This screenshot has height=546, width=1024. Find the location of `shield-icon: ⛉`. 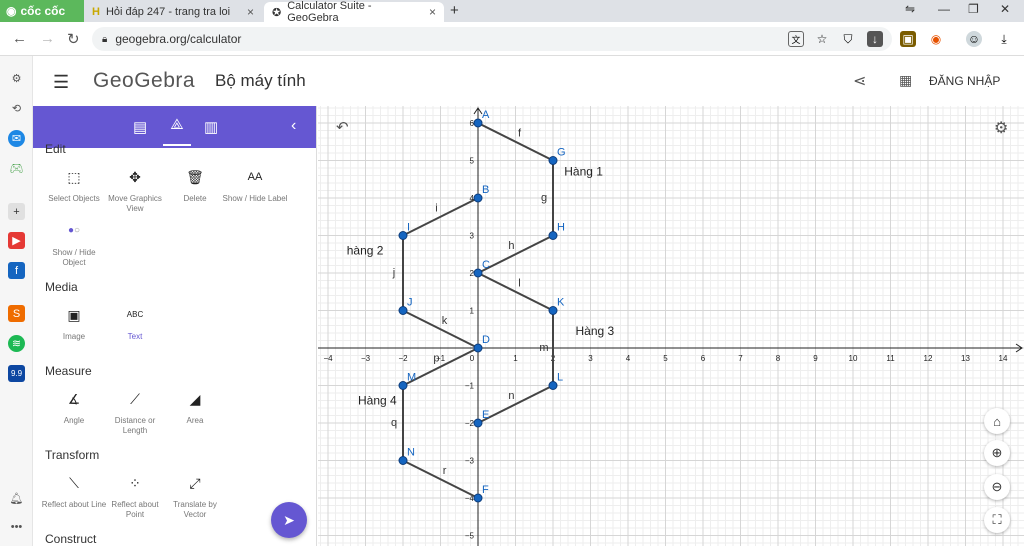

shield-icon: ⛉ is located at coordinates (848, 39).